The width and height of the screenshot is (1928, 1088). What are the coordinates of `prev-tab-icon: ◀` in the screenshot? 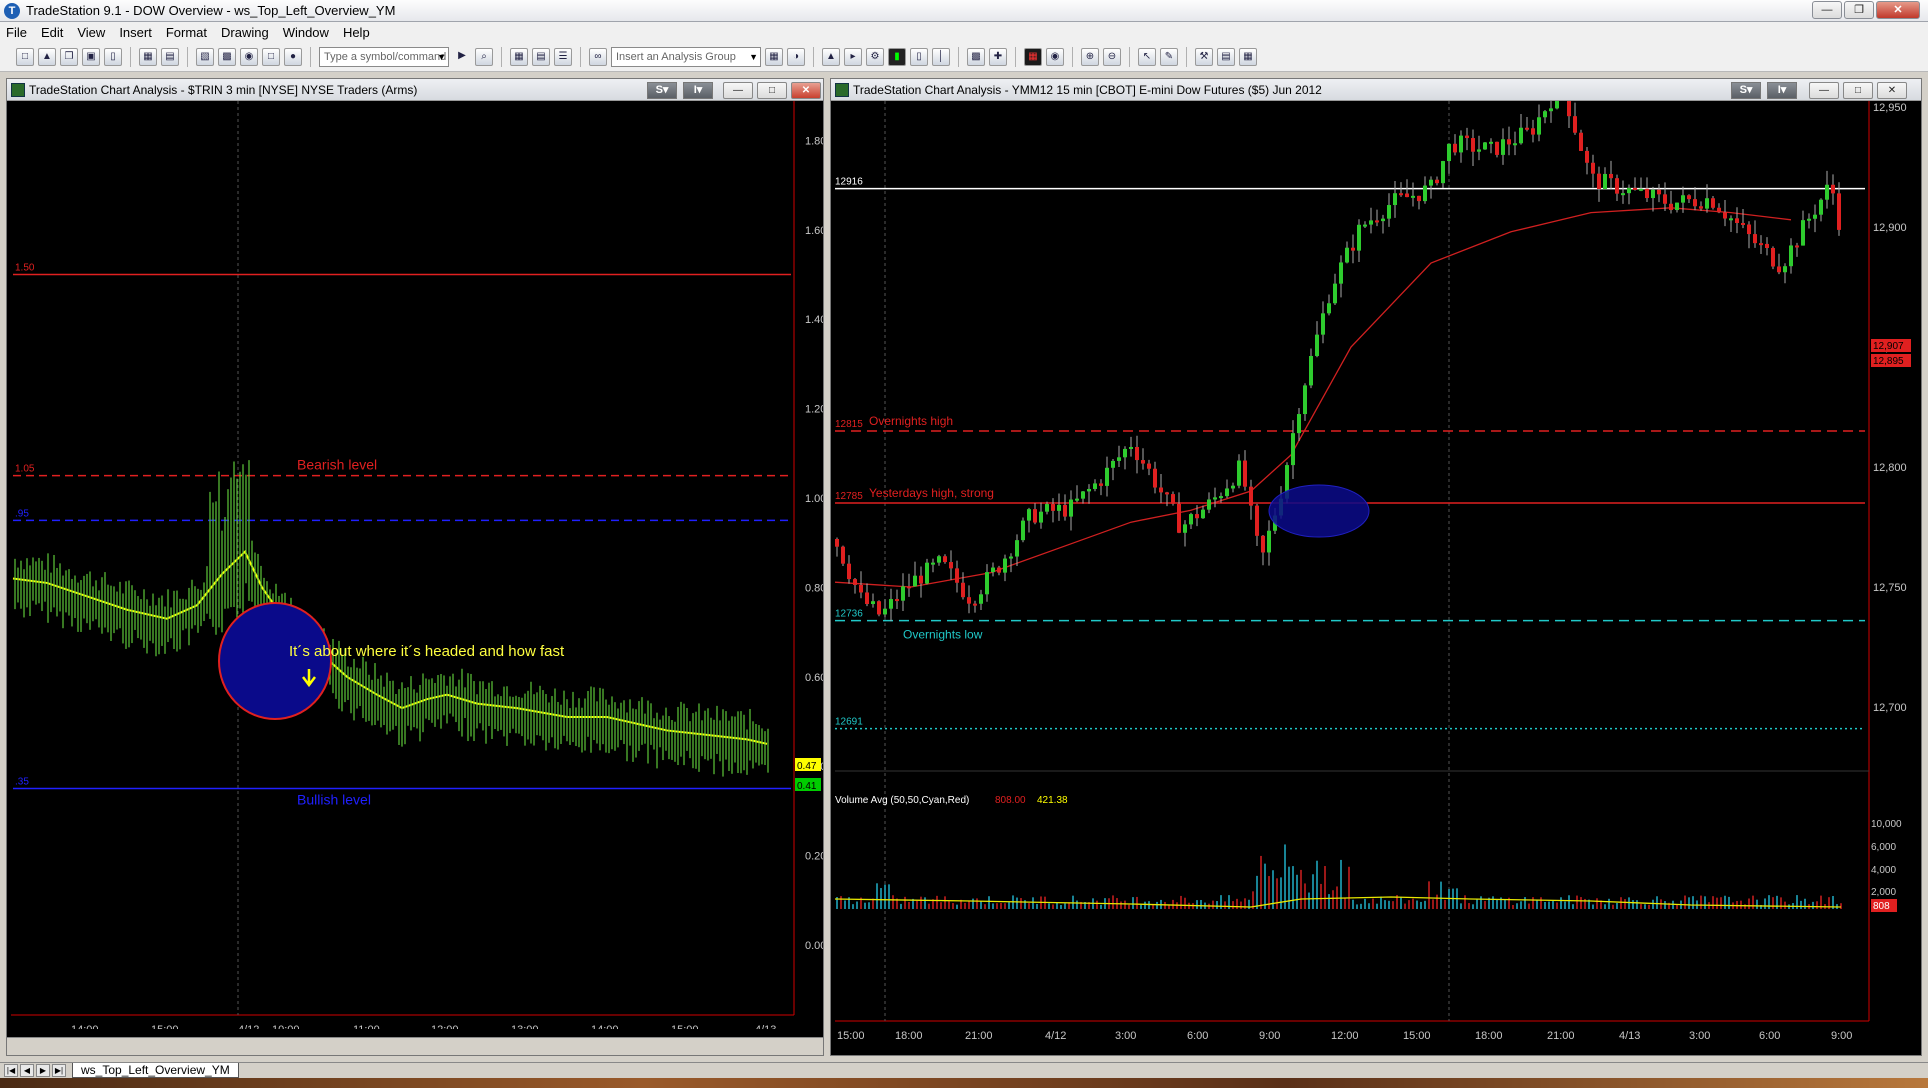 It's located at (27, 1070).